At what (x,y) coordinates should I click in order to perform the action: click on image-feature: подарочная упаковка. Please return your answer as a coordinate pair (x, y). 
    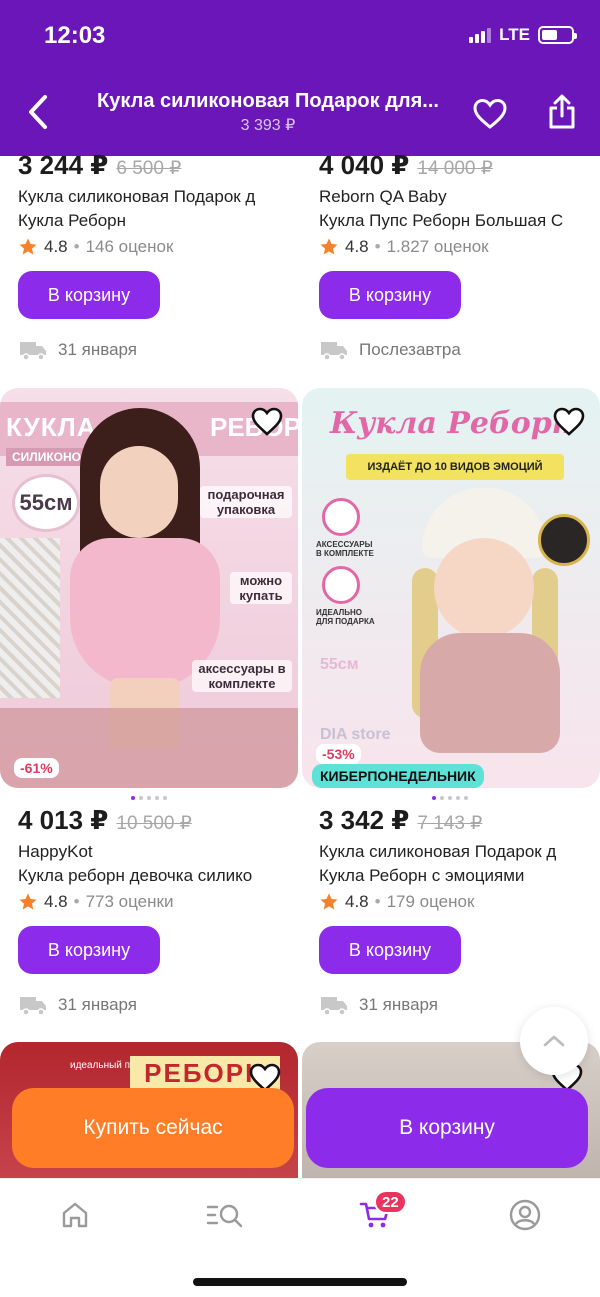
    Looking at the image, I should click on (246, 502).